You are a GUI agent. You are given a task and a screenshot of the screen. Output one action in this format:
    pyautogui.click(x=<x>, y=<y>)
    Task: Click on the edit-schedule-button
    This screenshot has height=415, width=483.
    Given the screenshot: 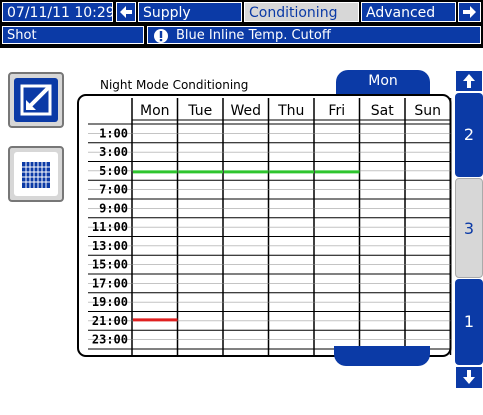 What is the action you would take?
    pyautogui.click(x=36, y=100)
    